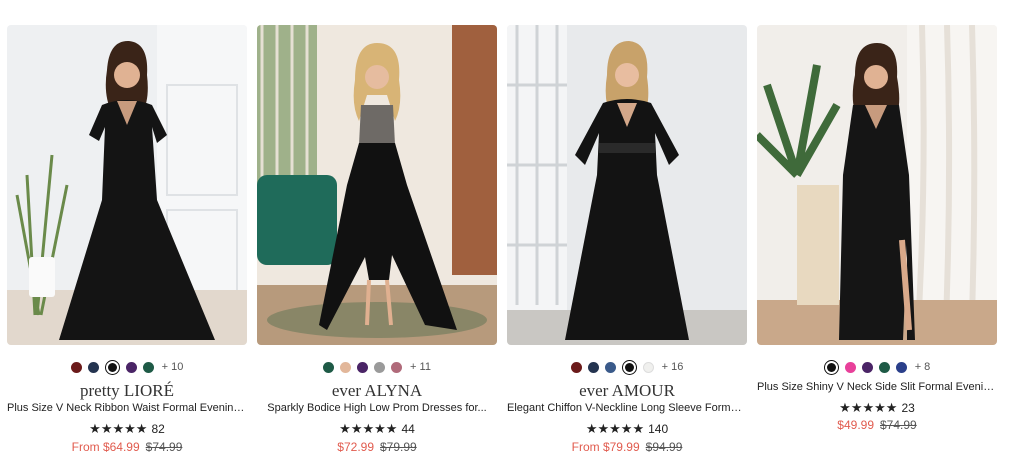 This screenshot has height=454, width=1024. I want to click on price-block: From $64.99 $74.99, so click(127, 447).